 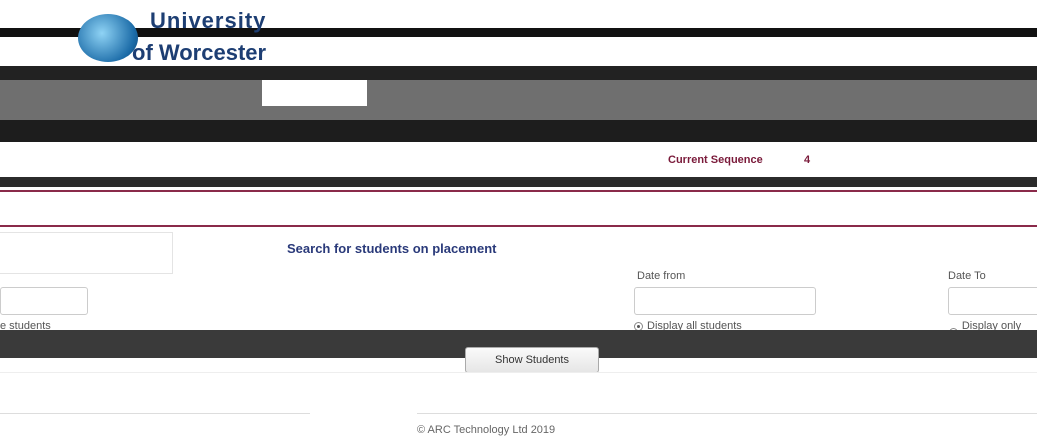 I want to click on page-banner, so click(x=518, y=100).